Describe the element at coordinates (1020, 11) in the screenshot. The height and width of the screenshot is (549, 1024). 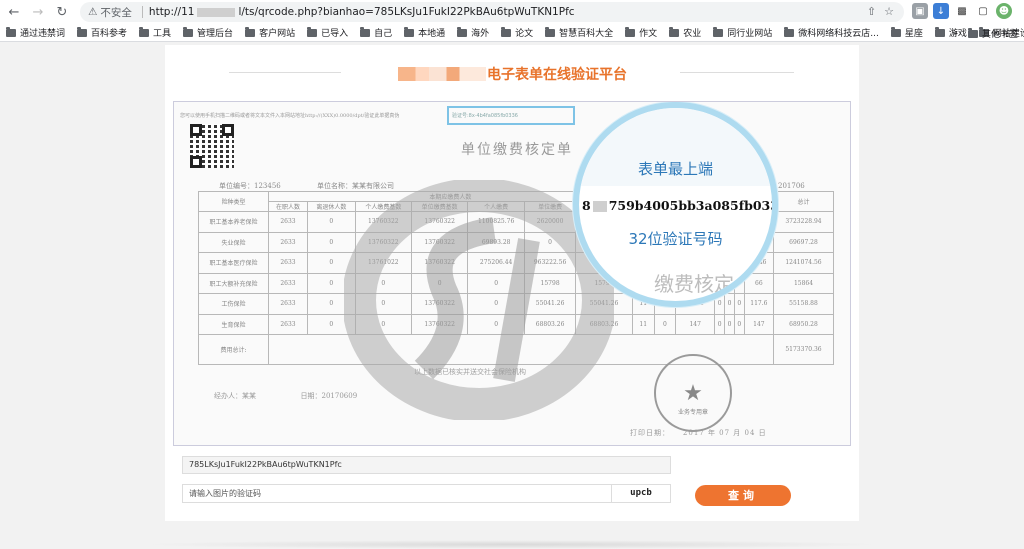
I see `menu-icon: ⋮` at that location.